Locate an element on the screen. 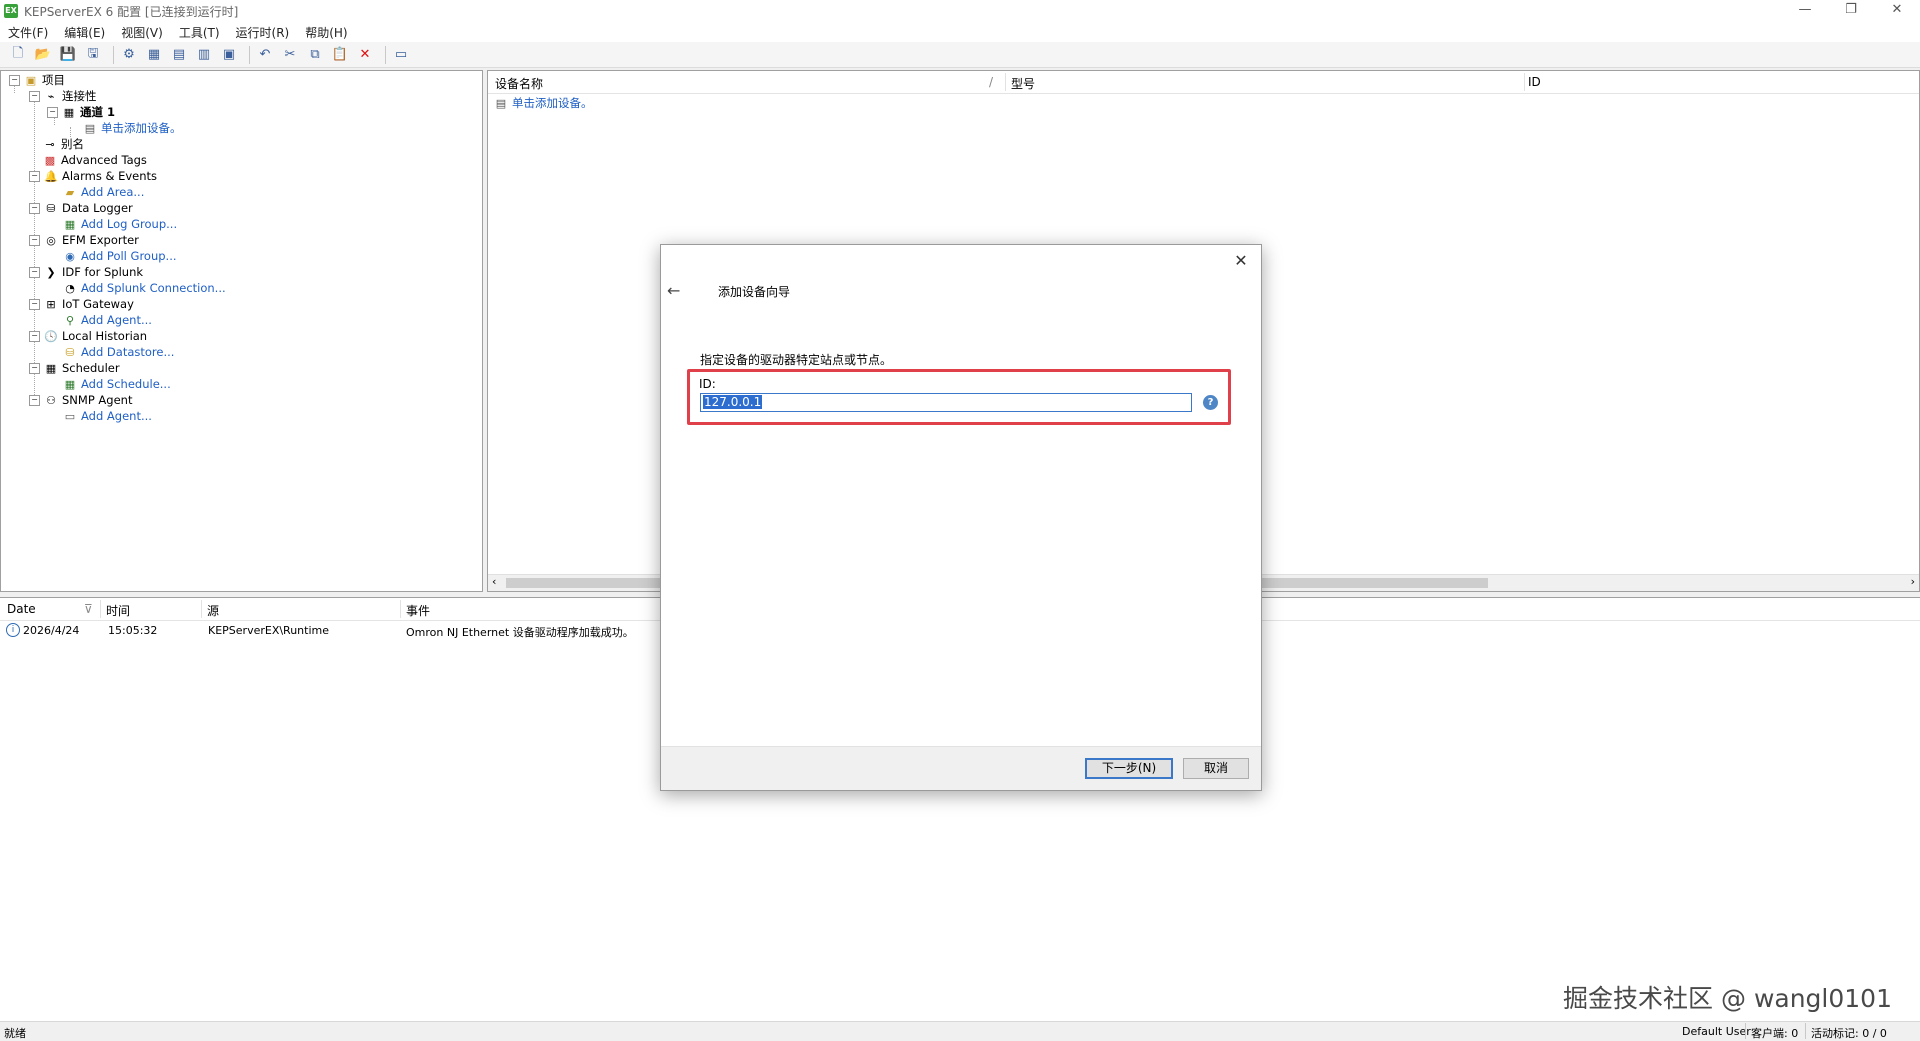 This screenshot has width=1920, height=1041. save-as-icon: 🖫 is located at coordinates (93, 55).